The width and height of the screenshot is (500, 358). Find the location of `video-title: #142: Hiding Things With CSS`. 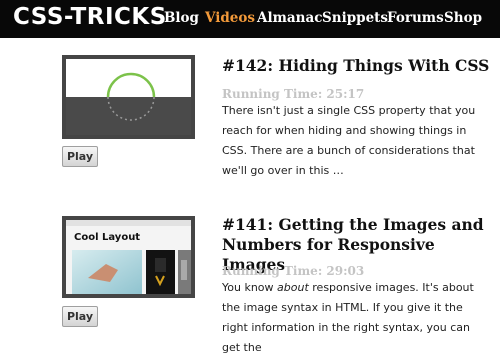

video-title: #142: Hiding Things With CSS is located at coordinates (357, 66).